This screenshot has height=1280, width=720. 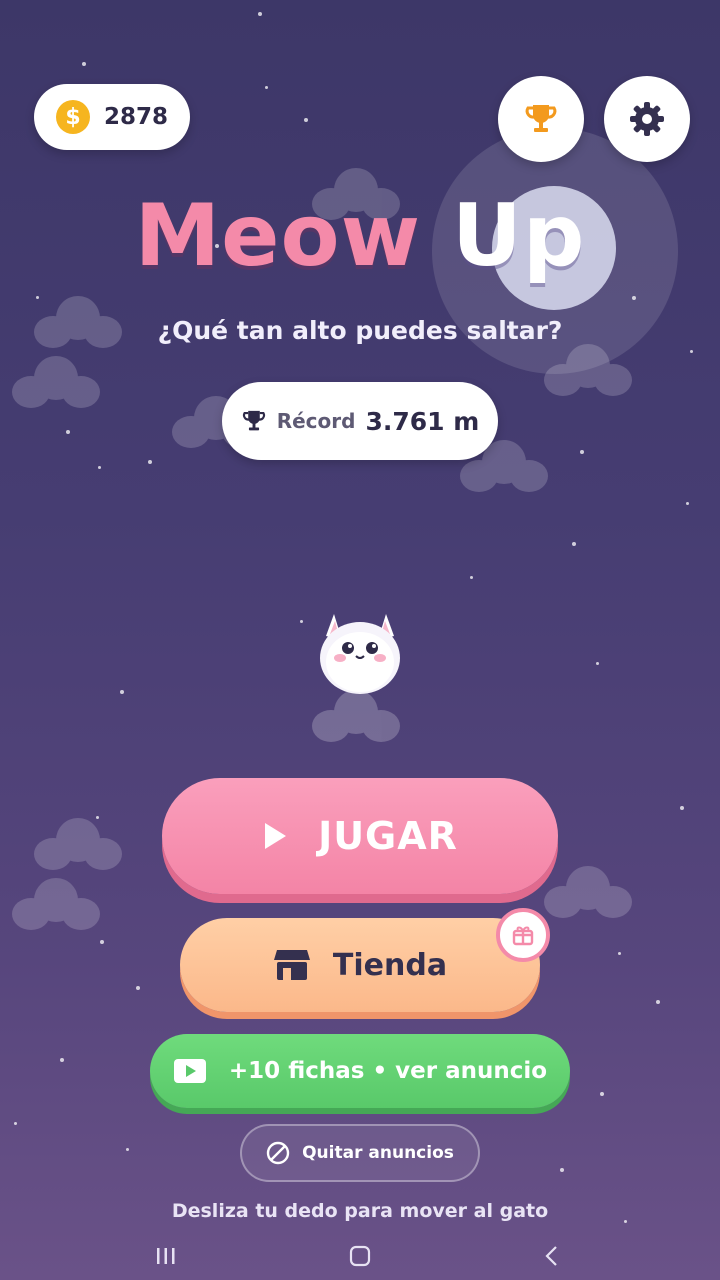 I want to click on gear-icon, so click(x=647, y=119).